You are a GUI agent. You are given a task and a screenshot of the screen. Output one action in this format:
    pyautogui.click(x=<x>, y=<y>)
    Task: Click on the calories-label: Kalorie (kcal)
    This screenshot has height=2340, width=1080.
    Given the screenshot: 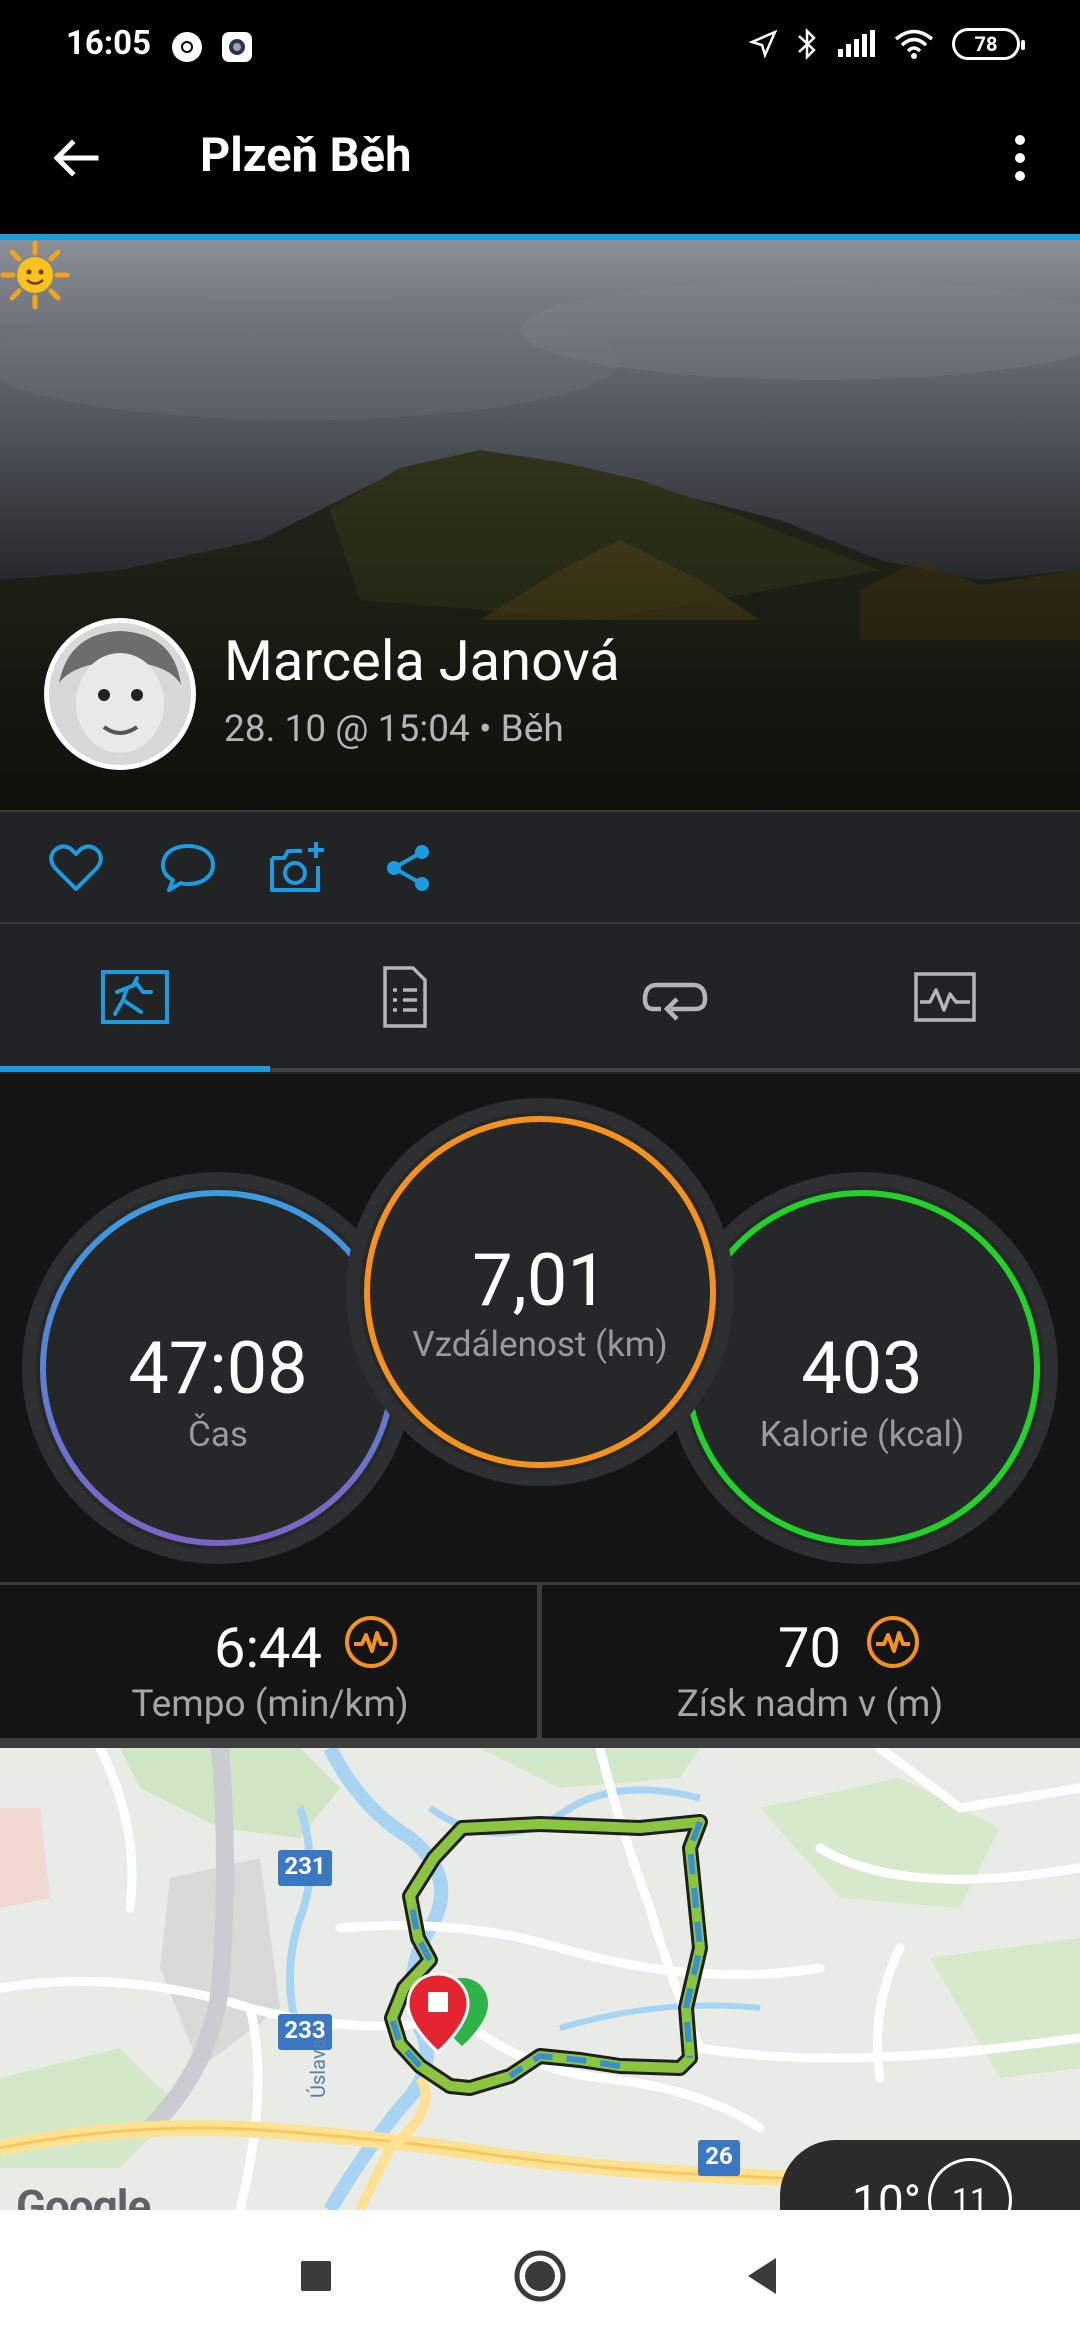 What is the action you would take?
    pyautogui.click(x=862, y=1434)
    